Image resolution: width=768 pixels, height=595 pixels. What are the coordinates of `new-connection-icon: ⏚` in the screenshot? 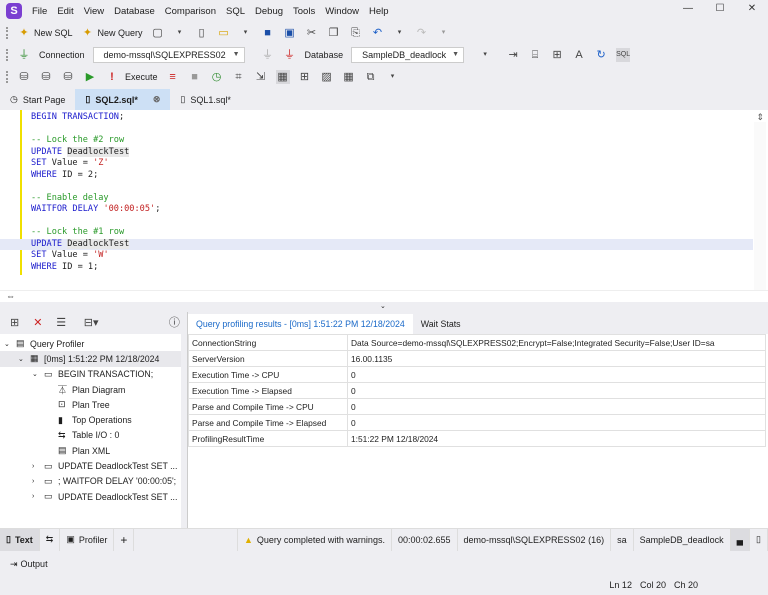 It's located at (24, 55).